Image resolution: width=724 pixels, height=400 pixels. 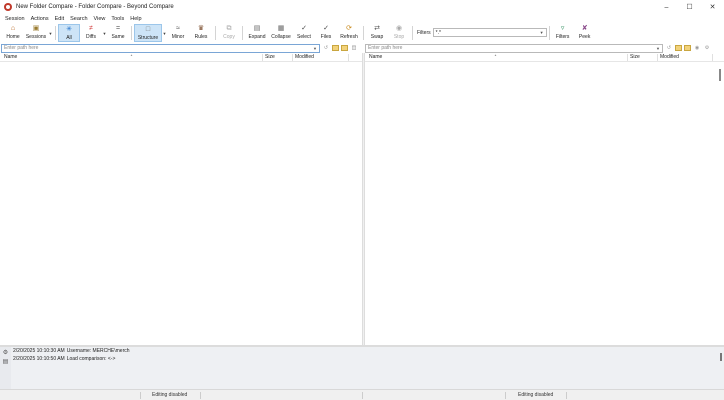 What do you see at coordinates (326, 33) in the screenshot?
I see `files-button: ✓ Files` at bounding box center [326, 33].